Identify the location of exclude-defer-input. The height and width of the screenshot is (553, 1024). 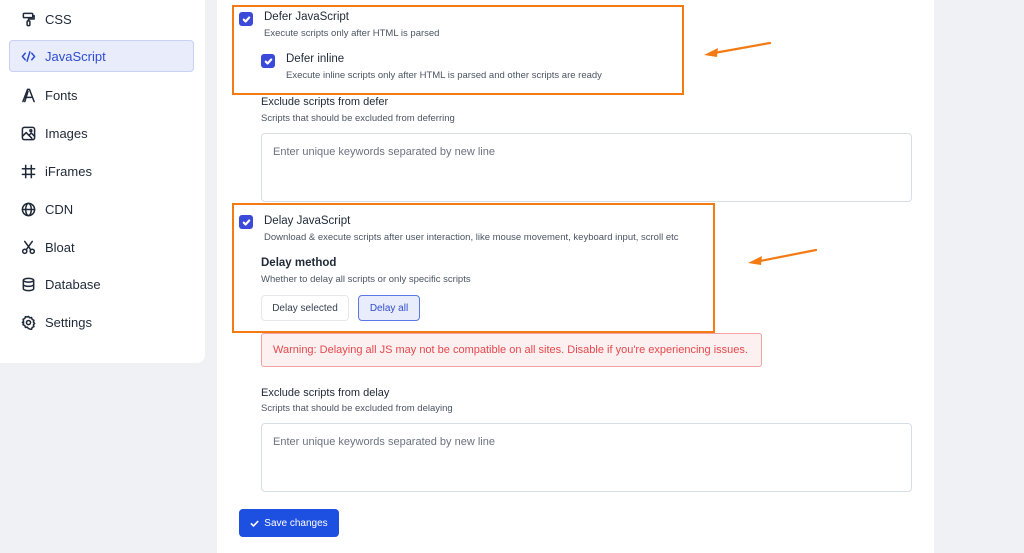
(586, 167).